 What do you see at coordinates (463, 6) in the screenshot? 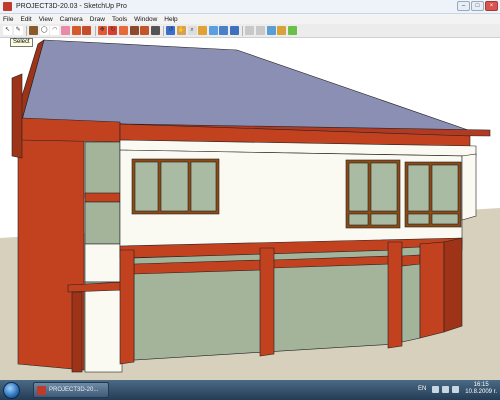
I see `minimize-button: –` at bounding box center [463, 6].